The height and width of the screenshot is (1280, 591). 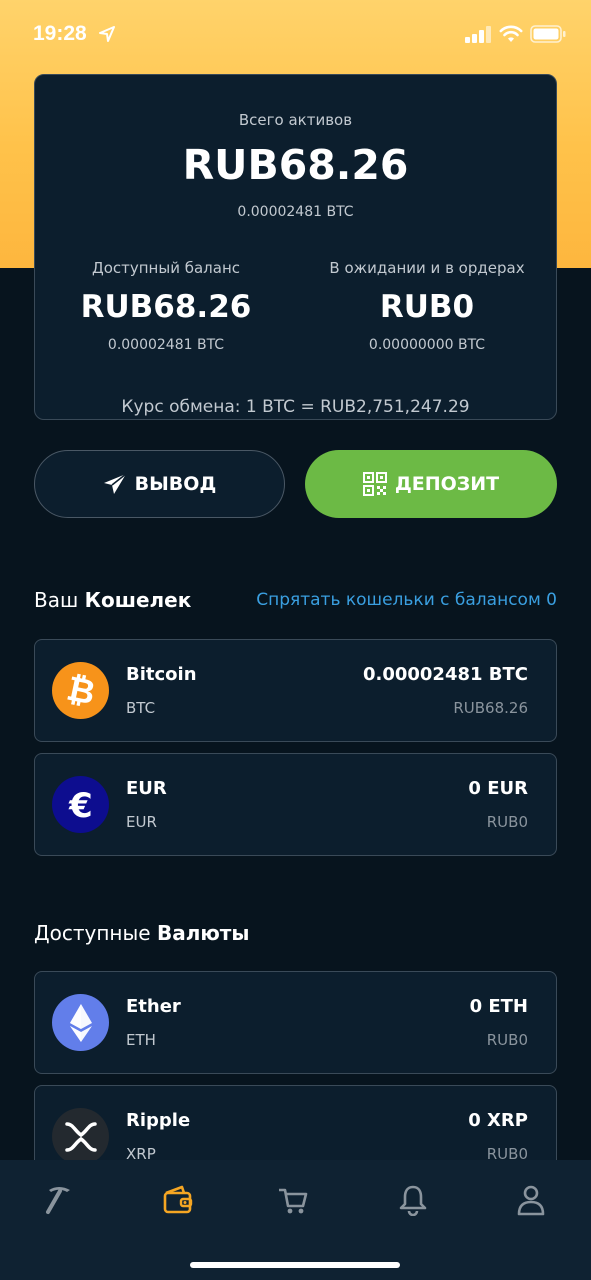 I want to click on tab-notifications, so click(x=413, y=1200).